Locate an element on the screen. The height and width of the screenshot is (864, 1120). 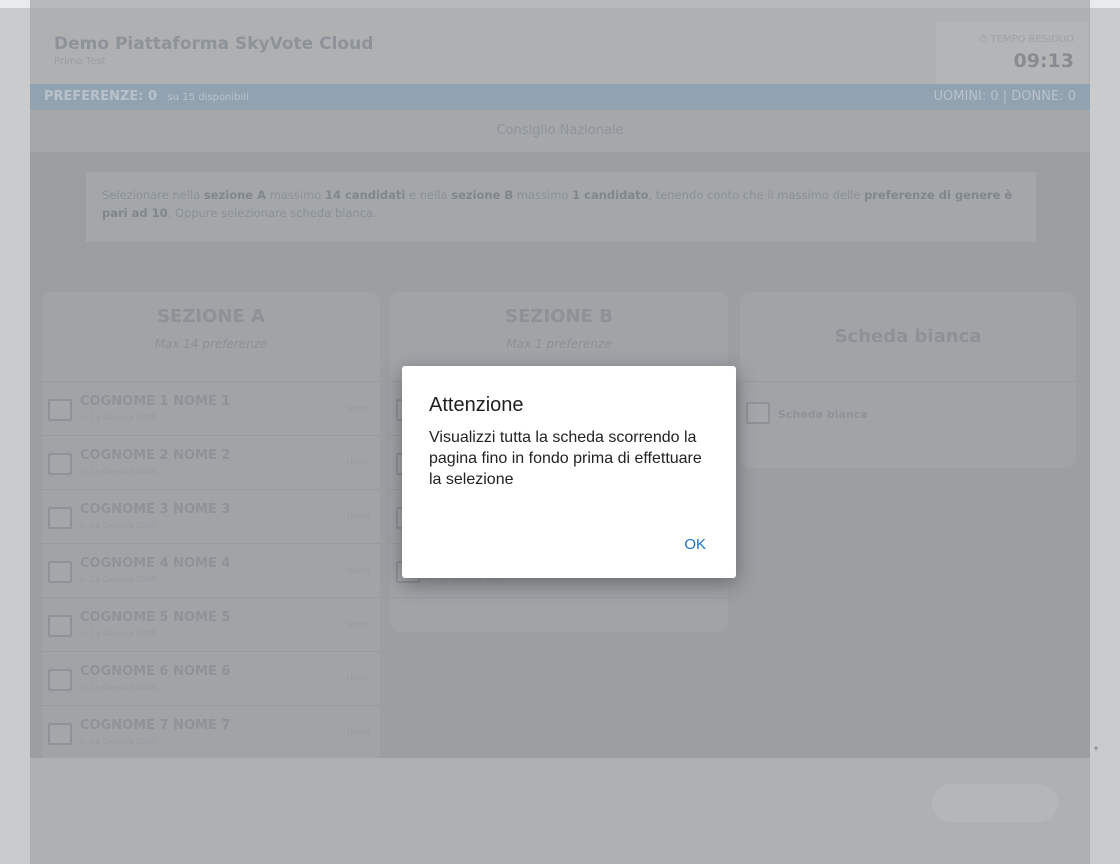
candidate-row: COGNOME 2 NOME 2 n. 1a Genova 2005 Uomo is located at coordinates (211, 463).